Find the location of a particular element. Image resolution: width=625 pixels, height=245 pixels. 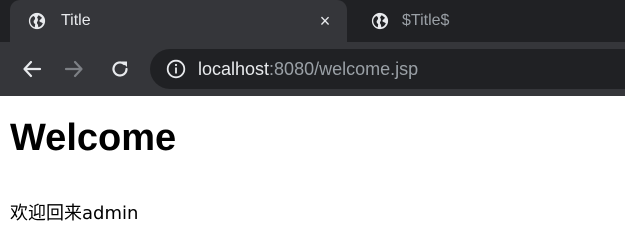

address-bar: localhost:8080/welcome.jsp is located at coordinates (387, 69).